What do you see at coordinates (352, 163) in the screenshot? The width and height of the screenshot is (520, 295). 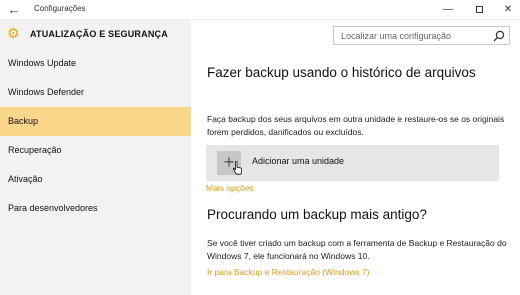 I see `add-drive-button: + Adicionar uma unidade` at bounding box center [352, 163].